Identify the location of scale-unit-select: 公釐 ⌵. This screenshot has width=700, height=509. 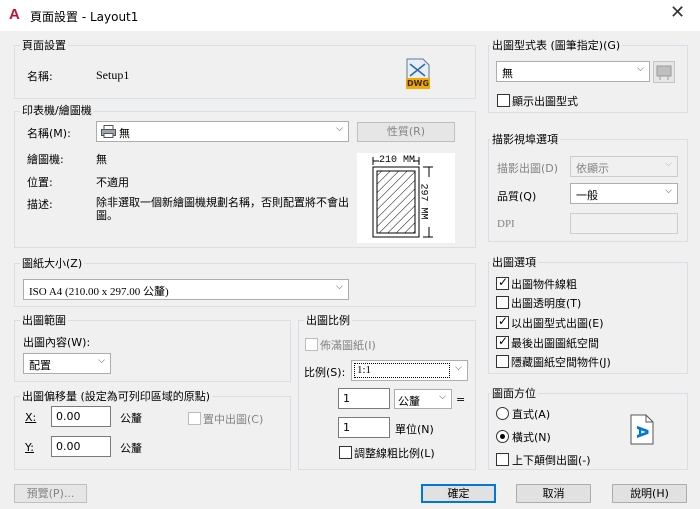
(423, 399).